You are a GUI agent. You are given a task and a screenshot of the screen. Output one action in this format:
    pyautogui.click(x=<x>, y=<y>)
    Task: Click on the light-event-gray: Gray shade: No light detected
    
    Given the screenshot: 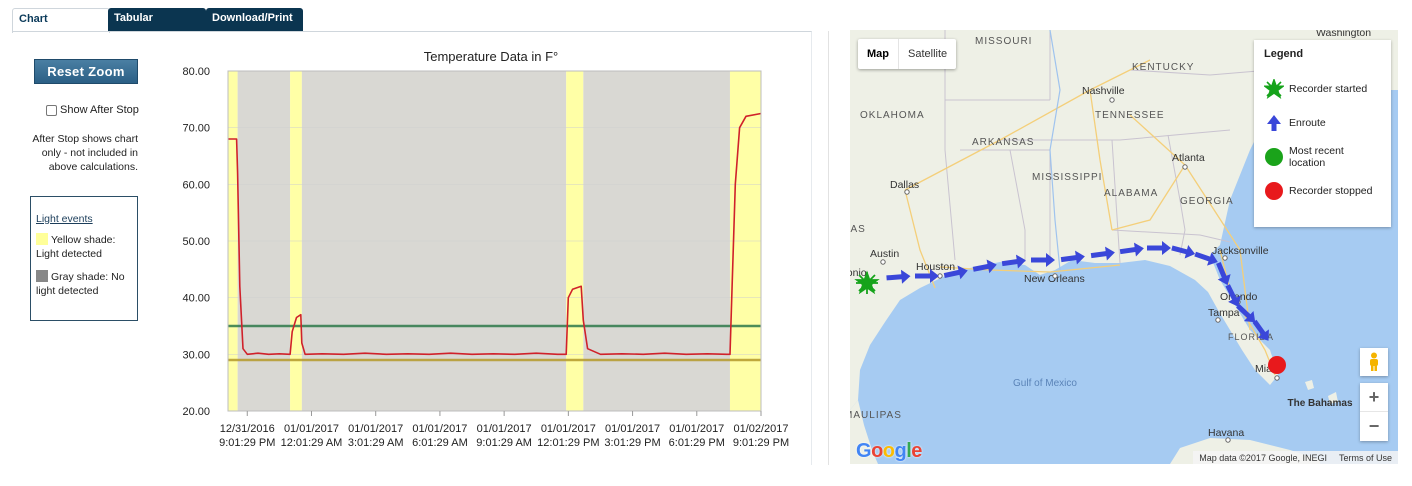 What is the action you would take?
    pyautogui.click(x=84, y=284)
    